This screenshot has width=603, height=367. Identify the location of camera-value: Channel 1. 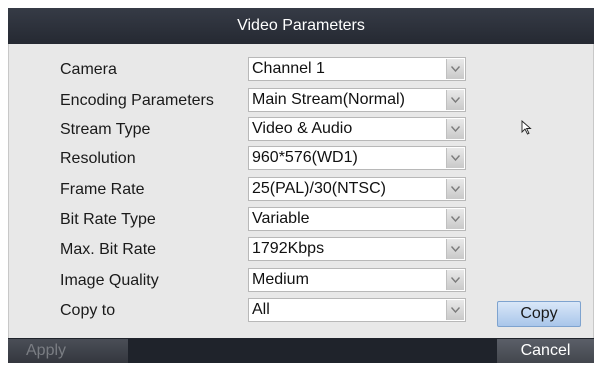
(288, 68).